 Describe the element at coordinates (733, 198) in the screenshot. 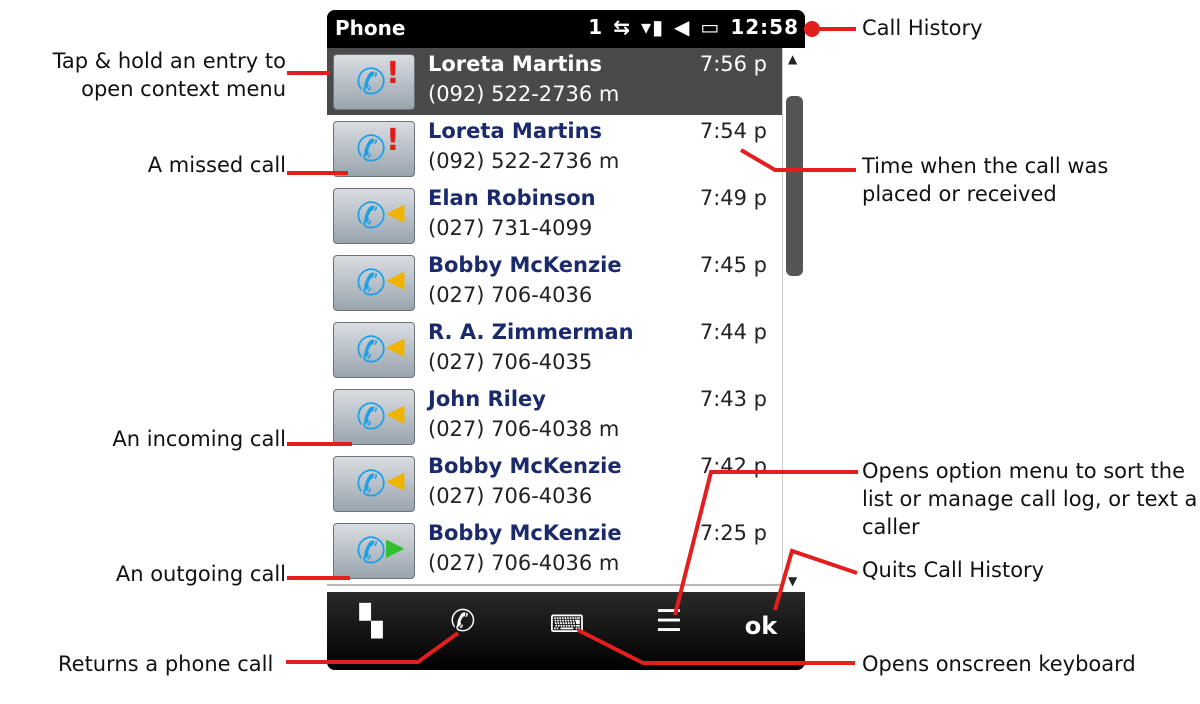

I see `call-time: 7:49 p` at that location.